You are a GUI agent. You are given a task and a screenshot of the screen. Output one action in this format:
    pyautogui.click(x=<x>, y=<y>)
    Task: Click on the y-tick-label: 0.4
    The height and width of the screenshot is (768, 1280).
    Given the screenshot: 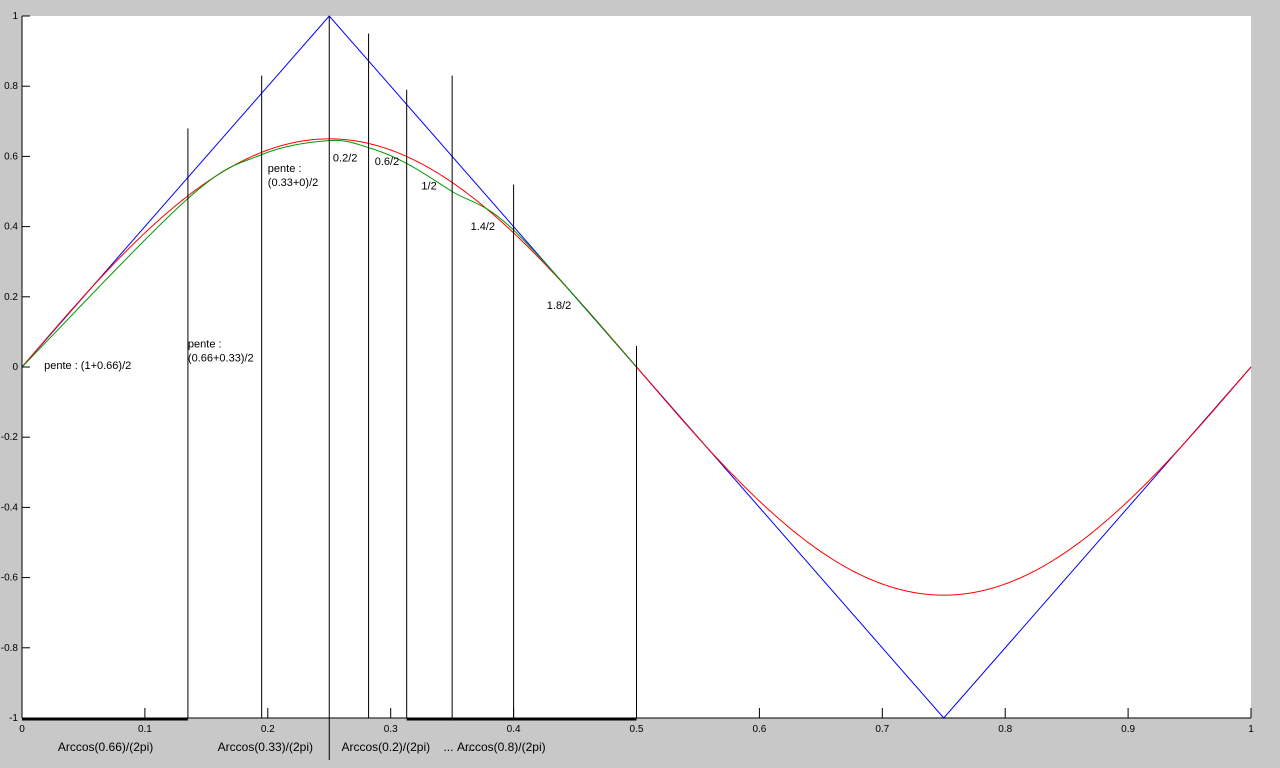 What is the action you would take?
    pyautogui.click(x=11, y=227)
    